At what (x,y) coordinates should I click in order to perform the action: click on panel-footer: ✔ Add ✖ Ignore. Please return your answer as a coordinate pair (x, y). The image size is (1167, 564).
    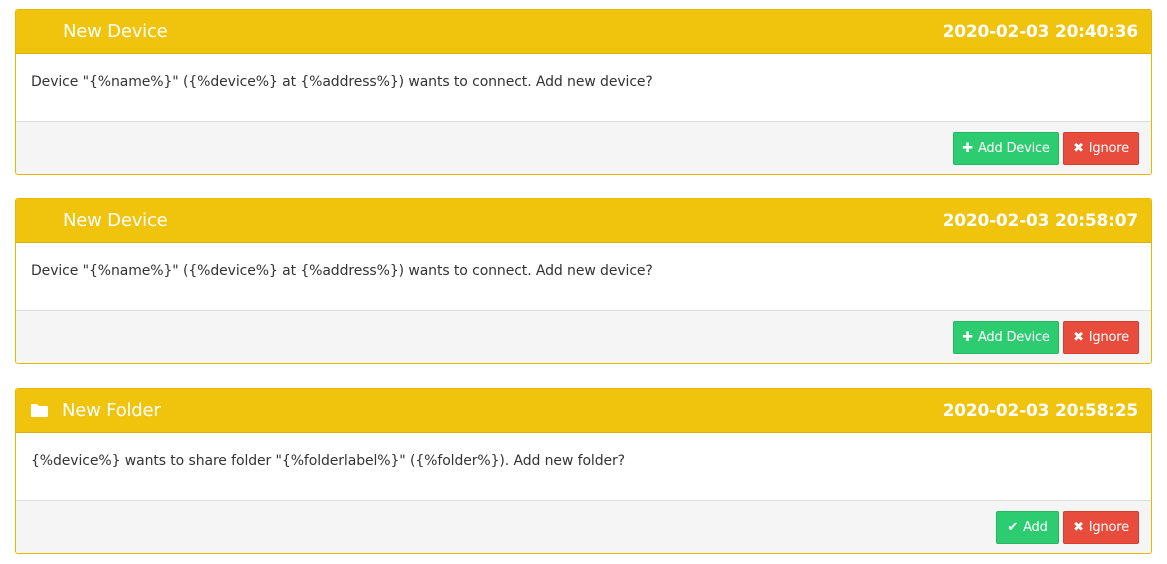
    Looking at the image, I should click on (583, 526).